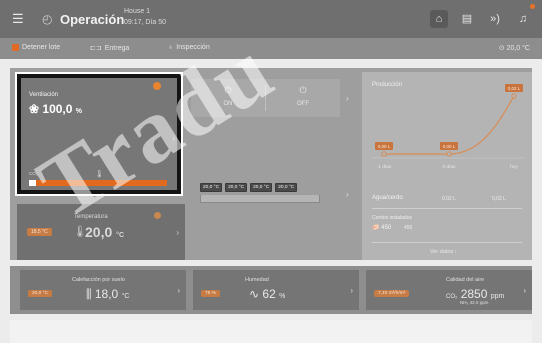  I want to click on signal-icon: »), so click(495, 19).